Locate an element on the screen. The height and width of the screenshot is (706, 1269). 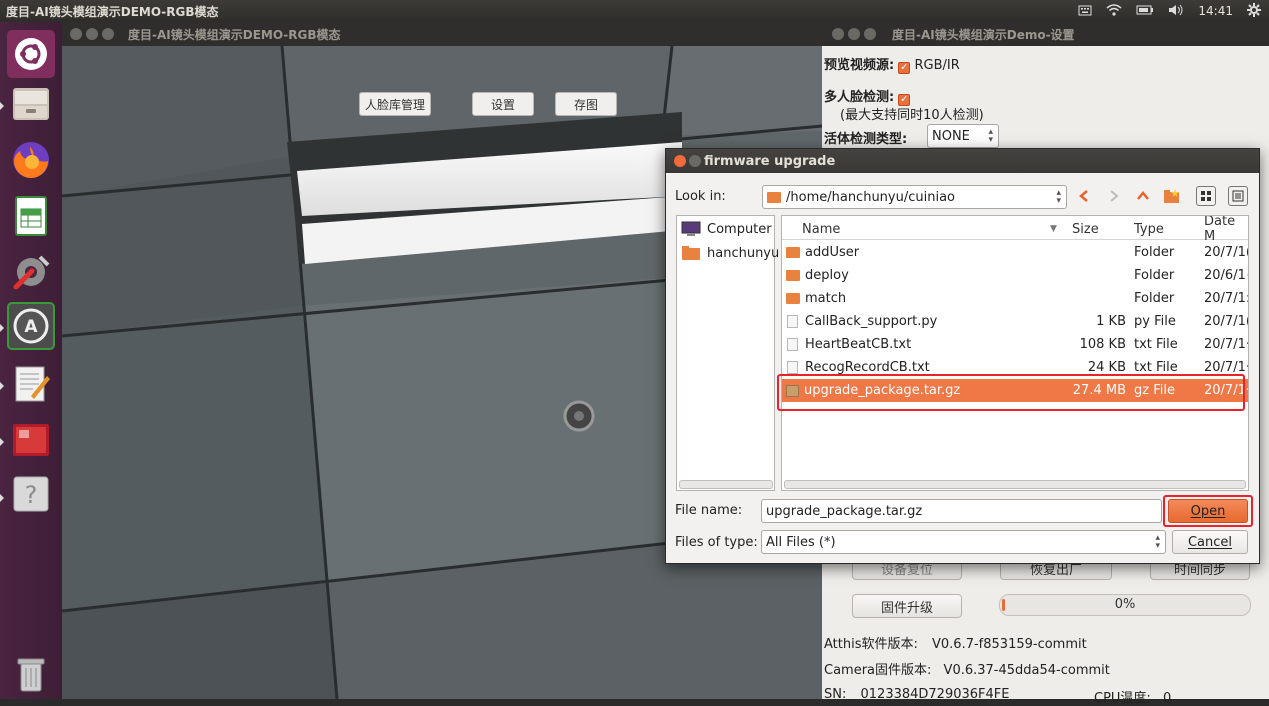
keyboard-icon is located at coordinates (1085, 11).